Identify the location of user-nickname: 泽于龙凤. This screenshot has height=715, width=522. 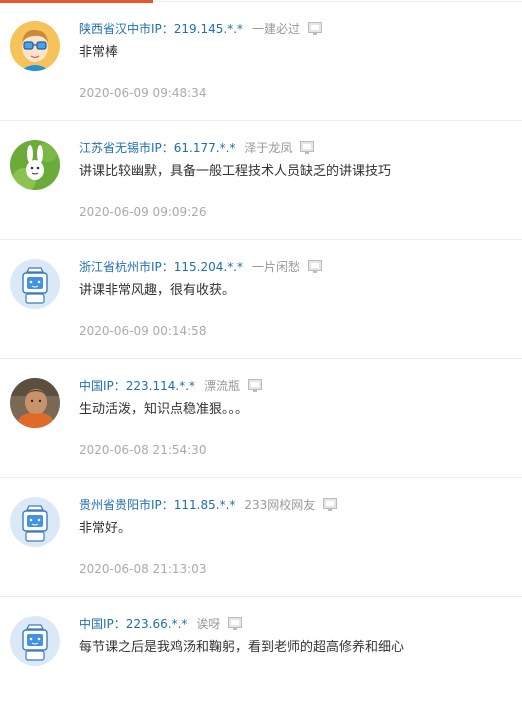
(268, 147).